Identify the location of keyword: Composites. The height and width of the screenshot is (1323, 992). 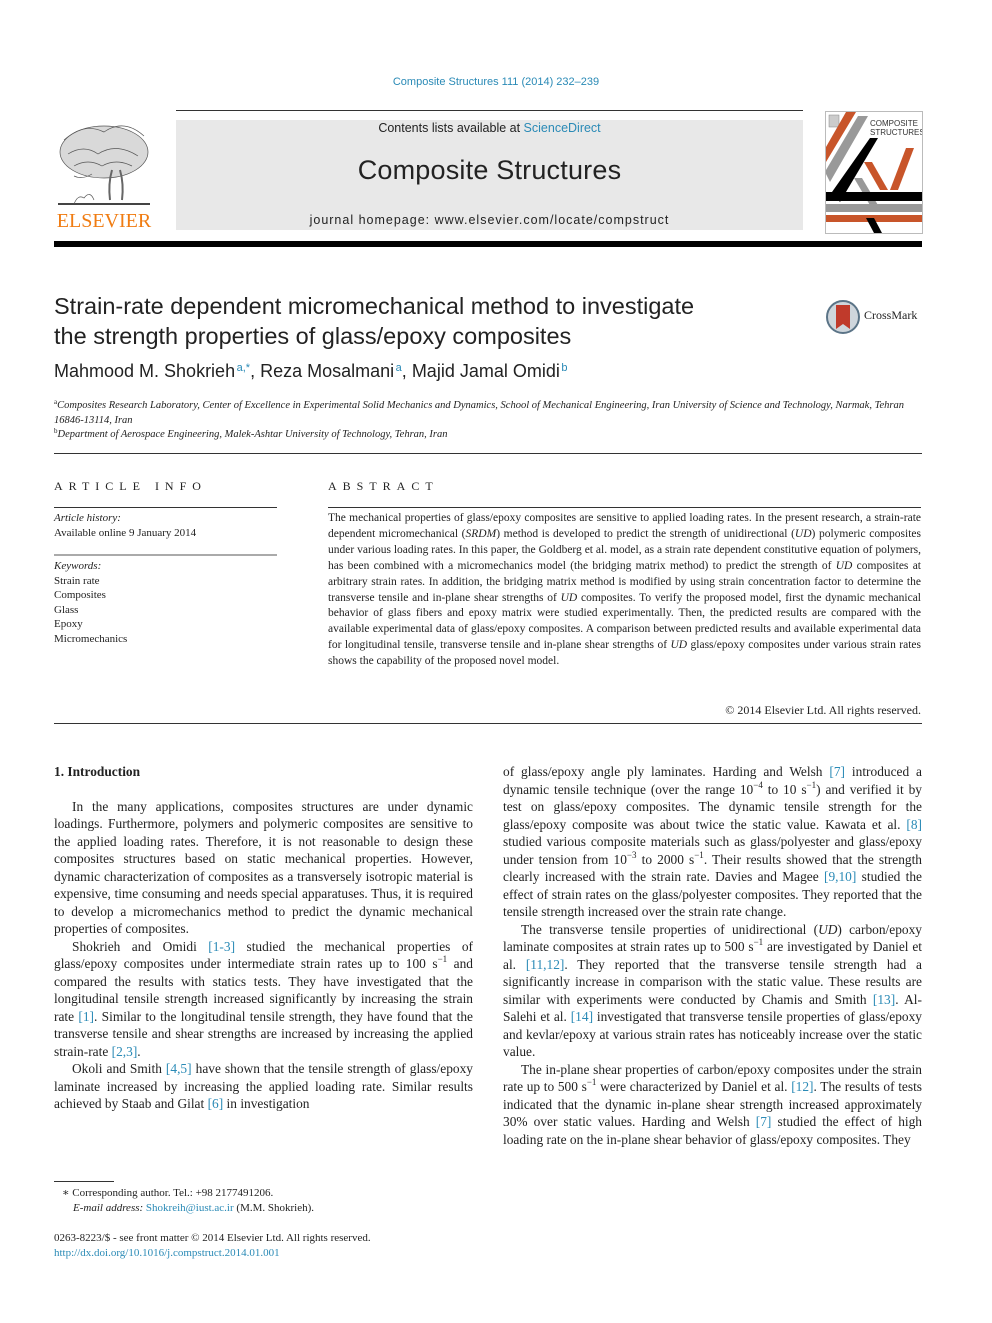
(80, 595).